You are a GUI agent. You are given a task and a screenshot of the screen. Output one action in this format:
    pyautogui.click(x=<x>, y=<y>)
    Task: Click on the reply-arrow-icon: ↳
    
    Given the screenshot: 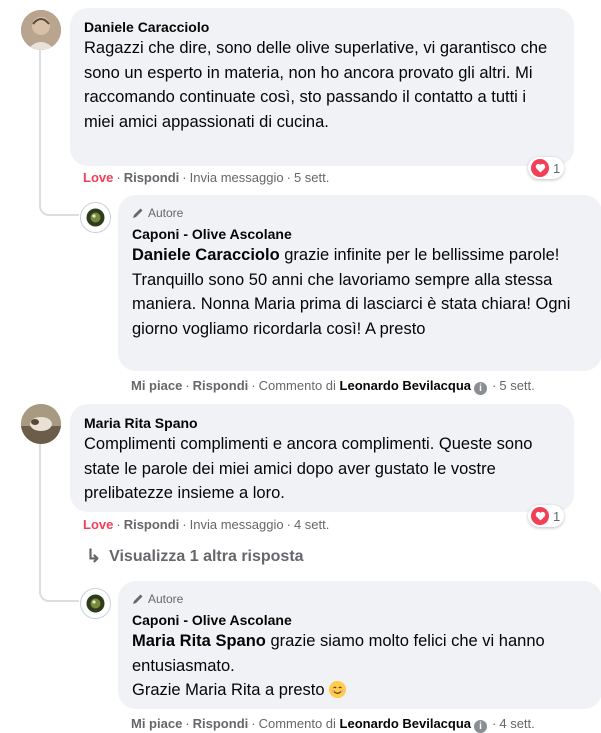 What is the action you would take?
    pyautogui.click(x=94, y=556)
    